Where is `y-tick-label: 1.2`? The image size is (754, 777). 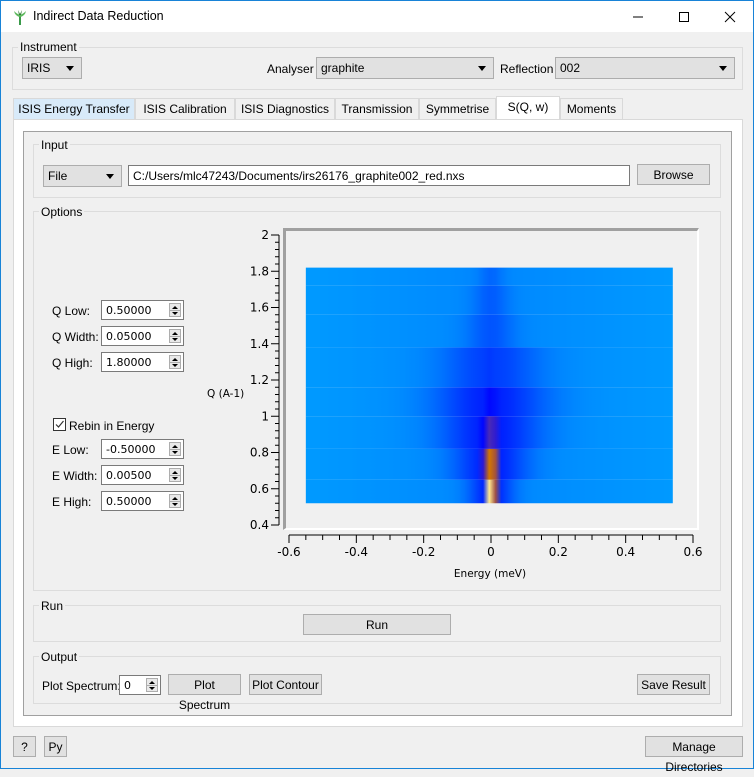
y-tick-label: 1.2 is located at coordinates (259, 380).